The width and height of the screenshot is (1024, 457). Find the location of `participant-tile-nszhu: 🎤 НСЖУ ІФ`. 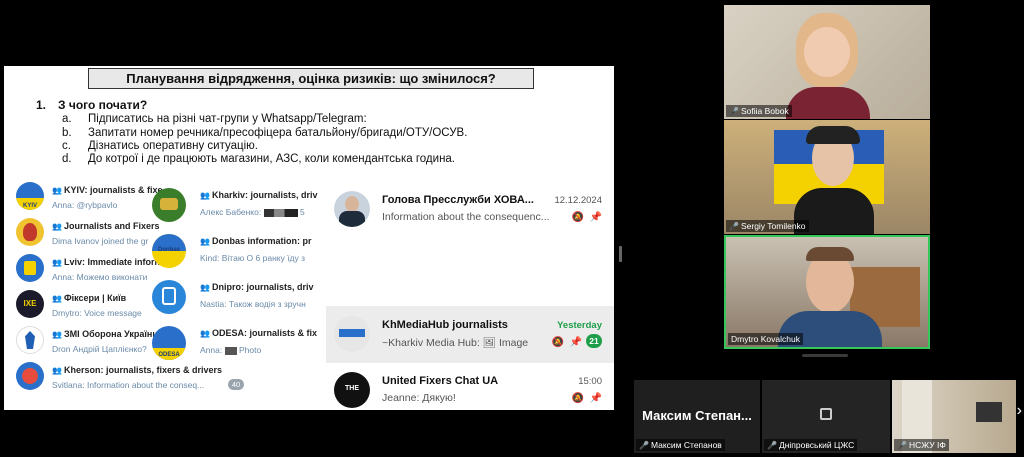

participant-tile-nszhu: 🎤 НСЖУ ІФ is located at coordinates (954, 416).